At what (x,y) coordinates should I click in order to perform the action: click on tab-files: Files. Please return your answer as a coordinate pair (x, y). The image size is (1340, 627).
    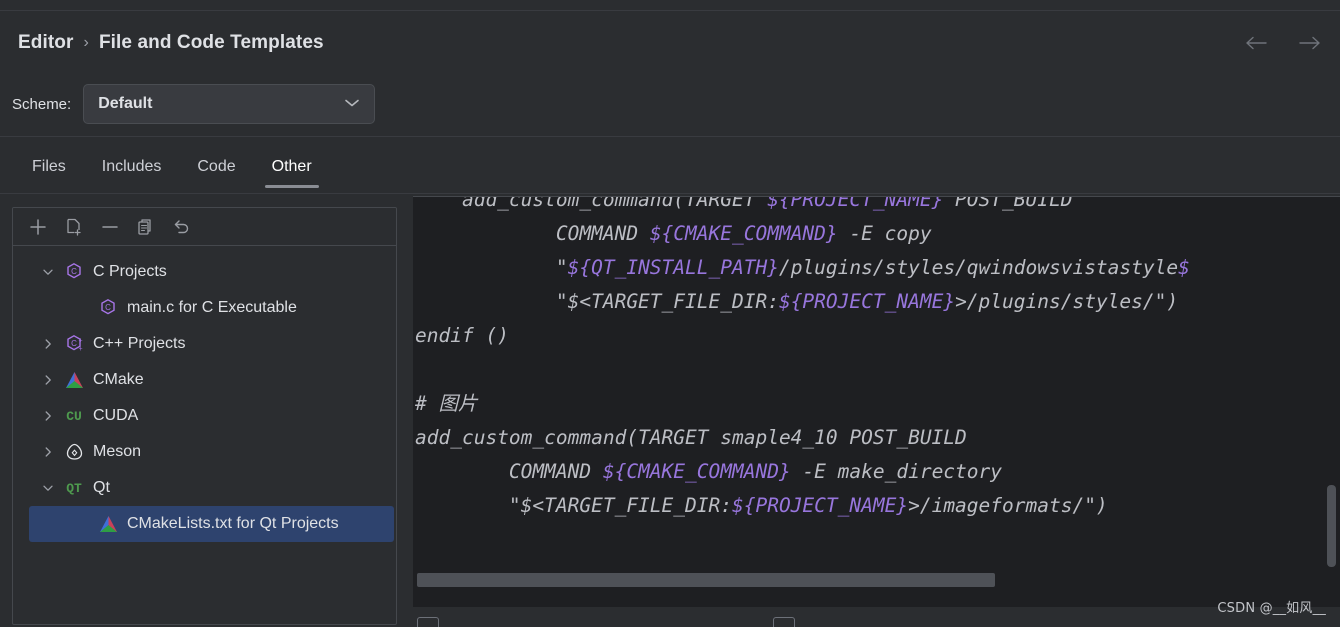
    Looking at the image, I should click on (49, 169).